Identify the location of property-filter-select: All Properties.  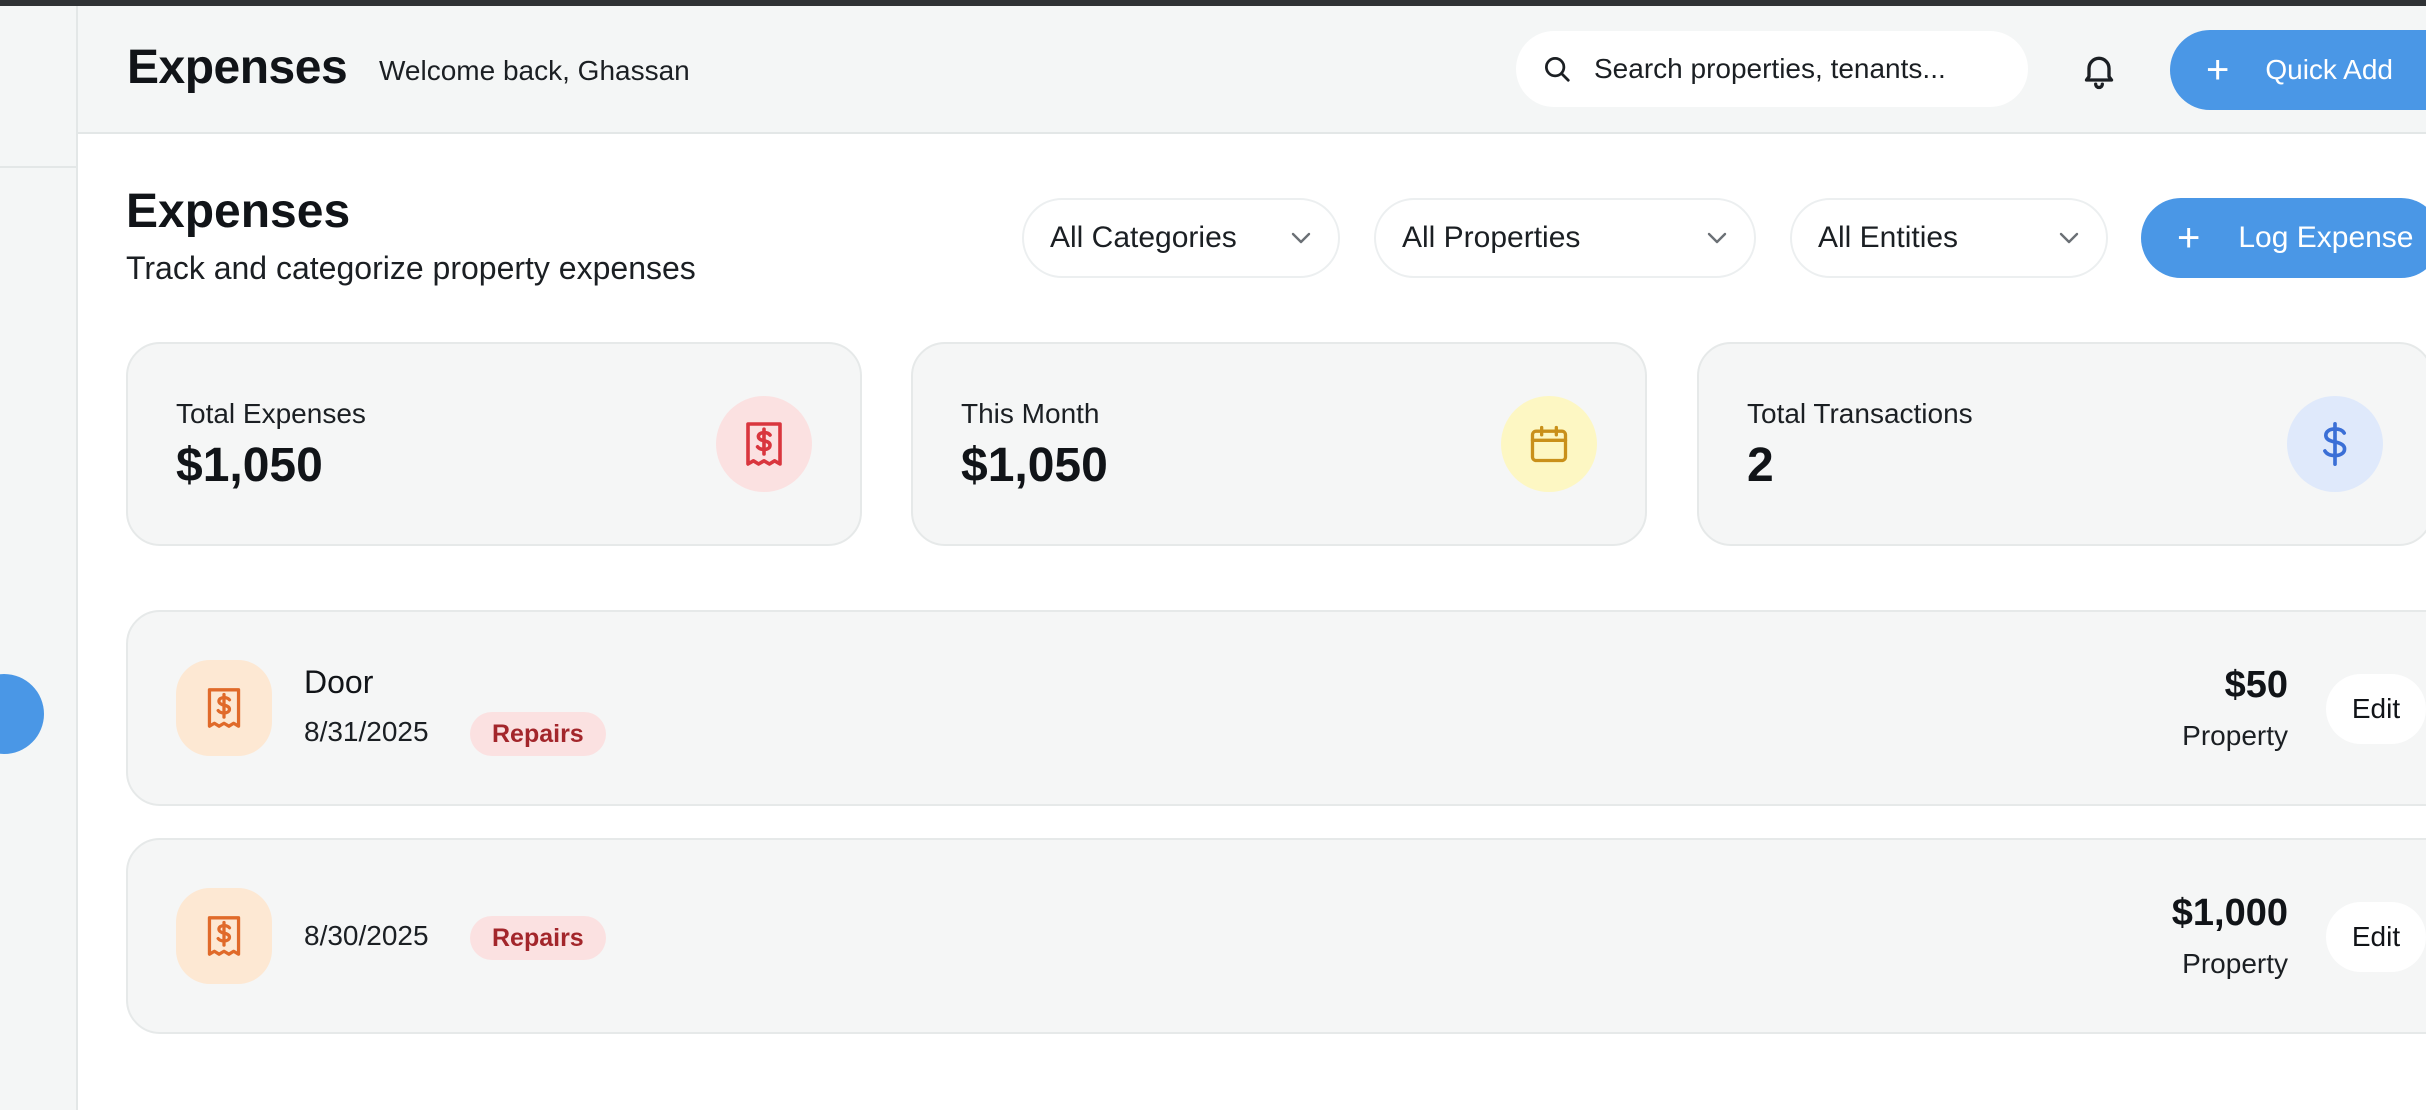
(1565, 238).